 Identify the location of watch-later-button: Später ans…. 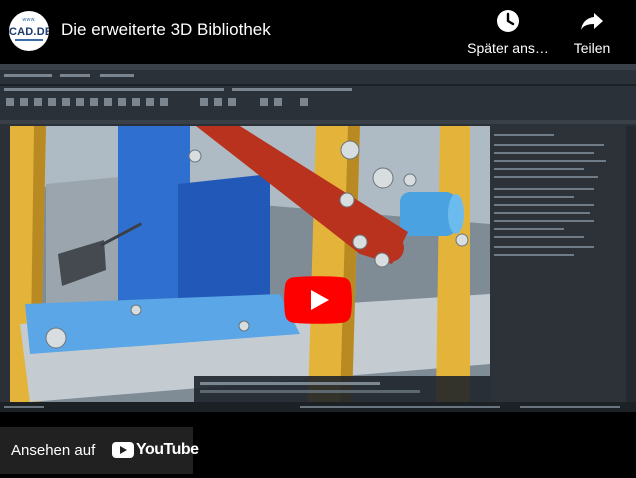
(508, 32).